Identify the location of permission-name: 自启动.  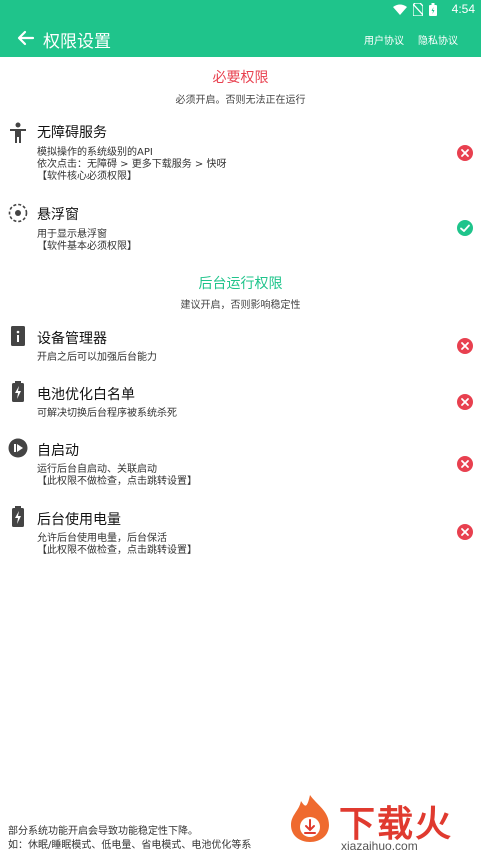
(58, 451).